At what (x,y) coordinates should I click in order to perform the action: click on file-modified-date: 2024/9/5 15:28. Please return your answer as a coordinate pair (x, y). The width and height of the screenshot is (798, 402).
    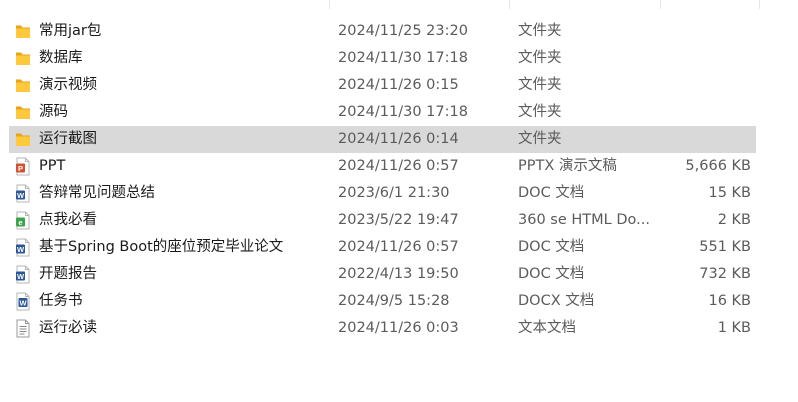
    Looking at the image, I should click on (394, 301).